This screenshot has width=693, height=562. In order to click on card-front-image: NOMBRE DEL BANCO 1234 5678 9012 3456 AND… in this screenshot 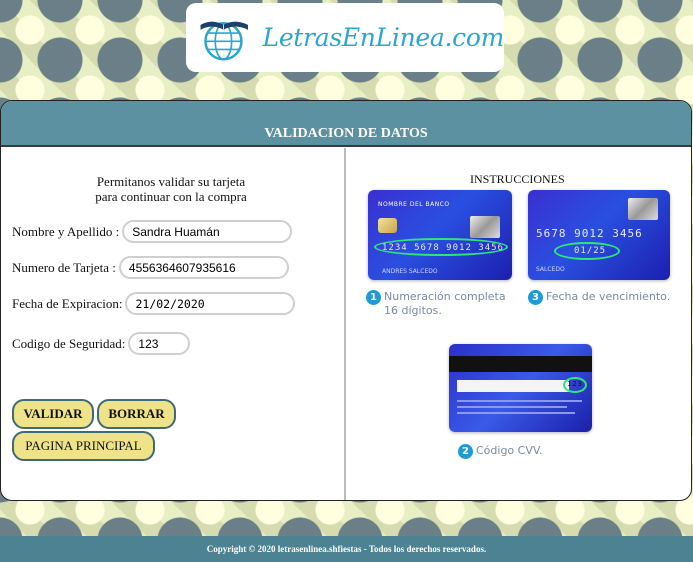, I will do `click(440, 235)`.